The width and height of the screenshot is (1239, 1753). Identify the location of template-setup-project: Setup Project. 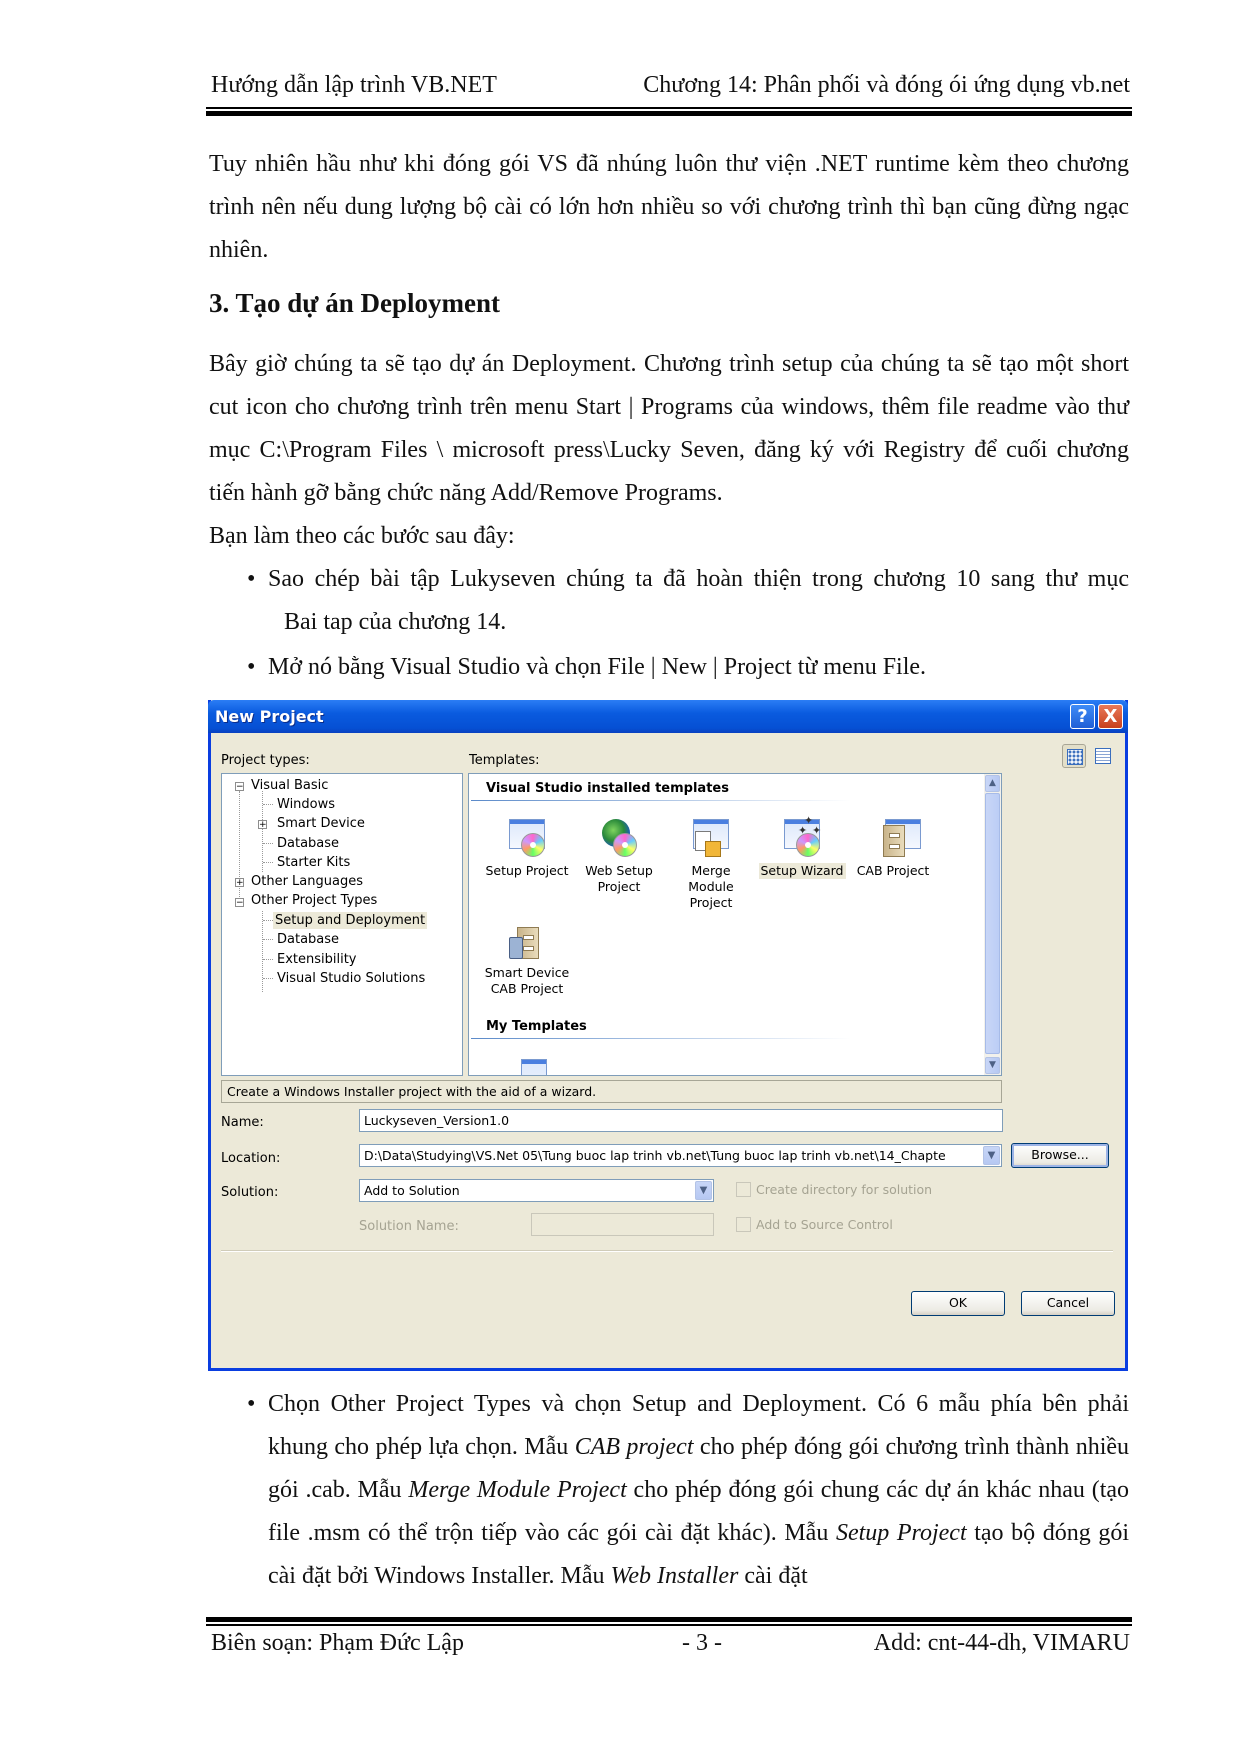
(527, 848).